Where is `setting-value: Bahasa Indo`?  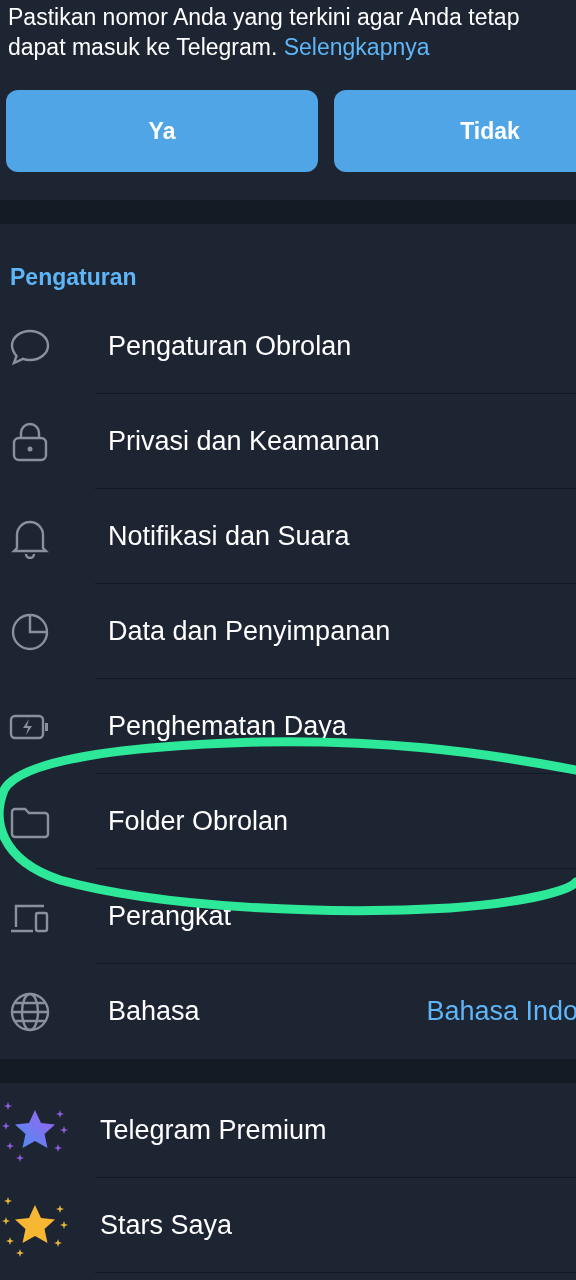
setting-value: Bahasa Indo is located at coordinates (501, 1011).